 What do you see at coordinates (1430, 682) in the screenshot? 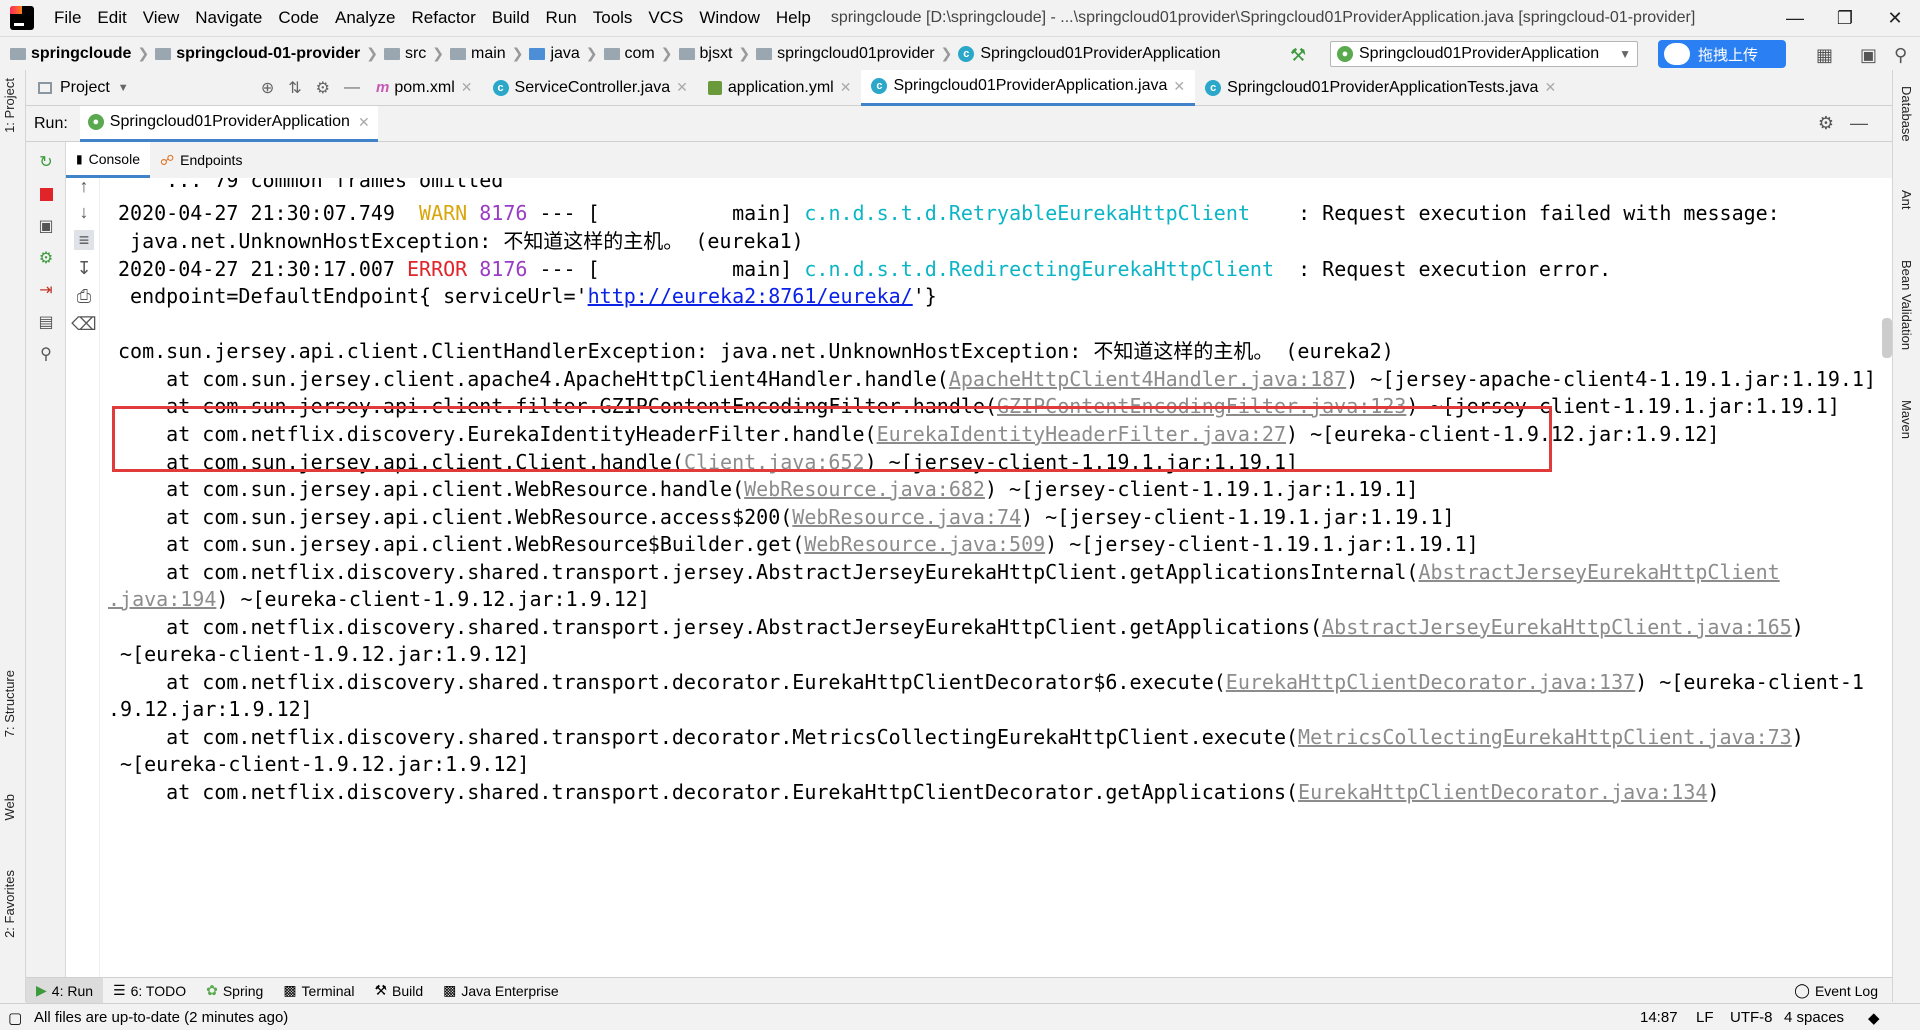
I see `source-link: EurekaHttpClientDecorator.java:137` at bounding box center [1430, 682].